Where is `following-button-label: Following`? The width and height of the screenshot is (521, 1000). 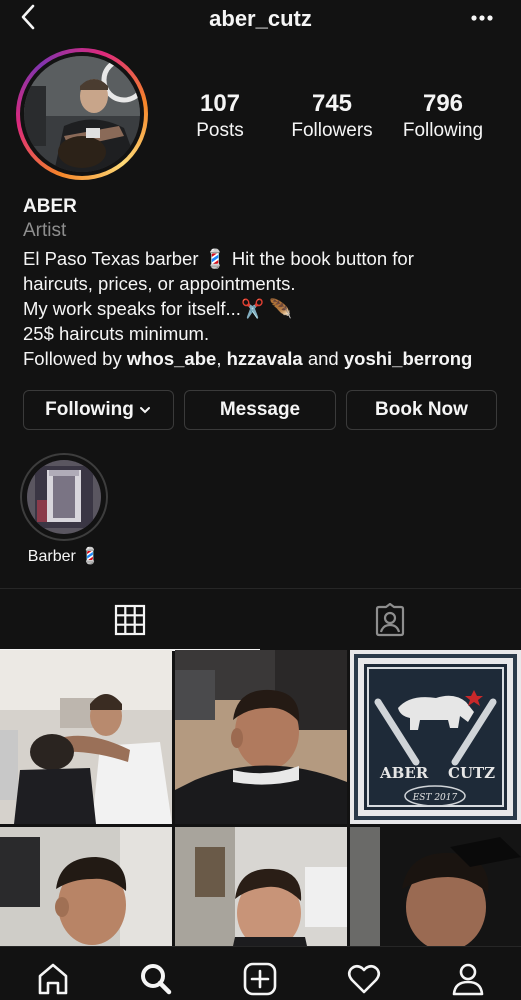
following-button-label: Following is located at coordinates (89, 409).